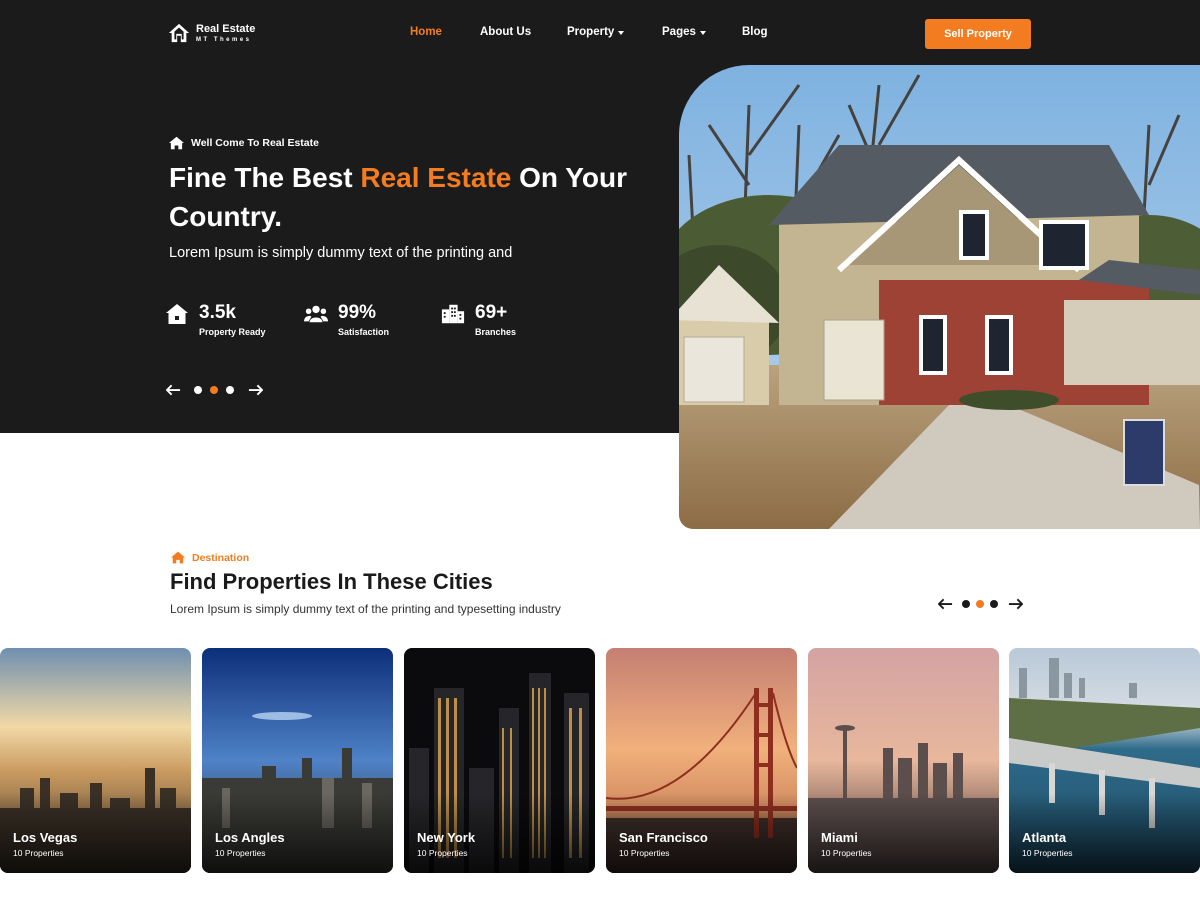  What do you see at coordinates (331, 581) in the screenshot?
I see `destination-title: Find Properties In These Cities` at bounding box center [331, 581].